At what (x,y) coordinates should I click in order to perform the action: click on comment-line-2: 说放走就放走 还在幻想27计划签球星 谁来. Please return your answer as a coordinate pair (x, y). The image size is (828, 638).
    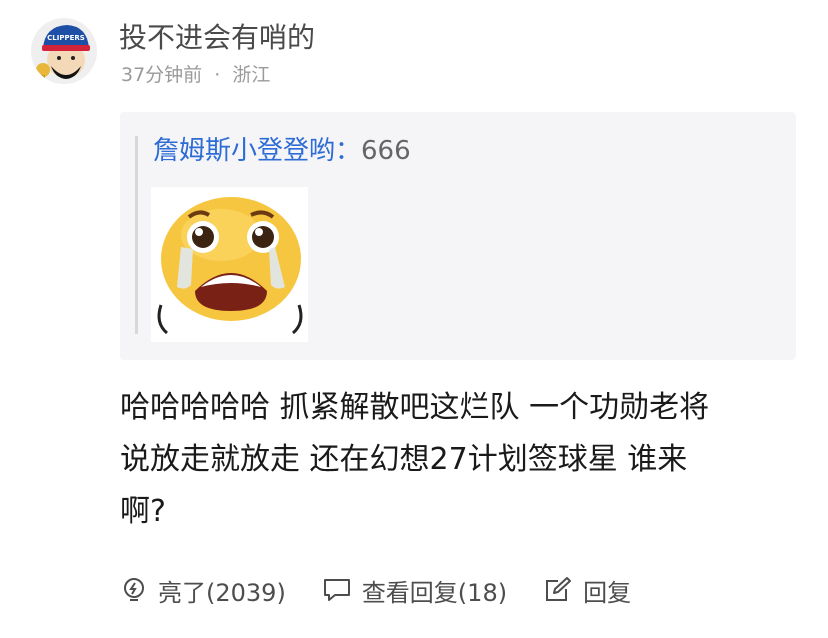
    Looking at the image, I should click on (404, 459).